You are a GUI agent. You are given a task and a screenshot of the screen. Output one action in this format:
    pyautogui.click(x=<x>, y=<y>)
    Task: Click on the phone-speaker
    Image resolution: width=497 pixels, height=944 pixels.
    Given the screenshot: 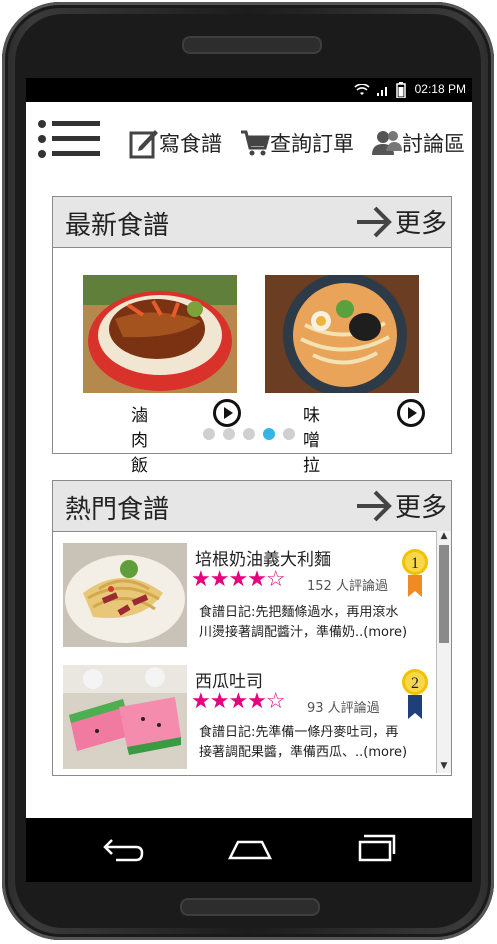 What is the action you would take?
    pyautogui.click(x=252, y=45)
    